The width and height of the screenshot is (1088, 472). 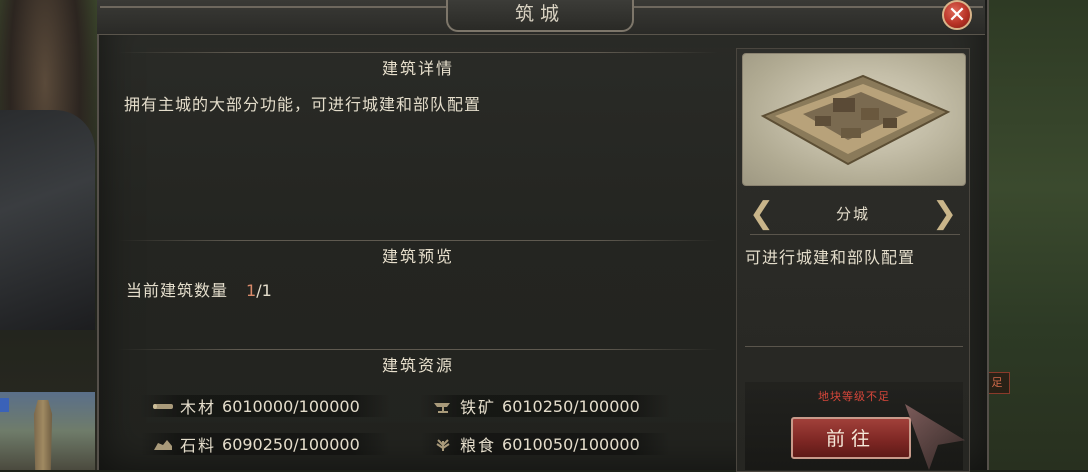 I want to click on stone-icon, so click(x=163, y=444).